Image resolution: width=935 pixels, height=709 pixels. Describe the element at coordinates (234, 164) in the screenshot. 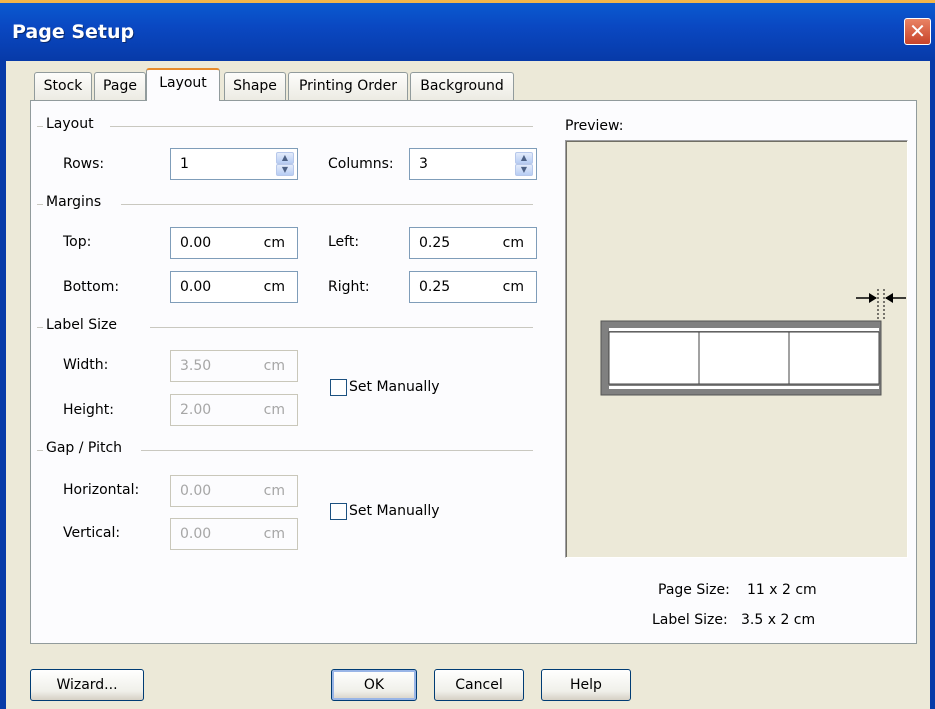

I see `rows-spinner: 1 ▲ ▼` at that location.